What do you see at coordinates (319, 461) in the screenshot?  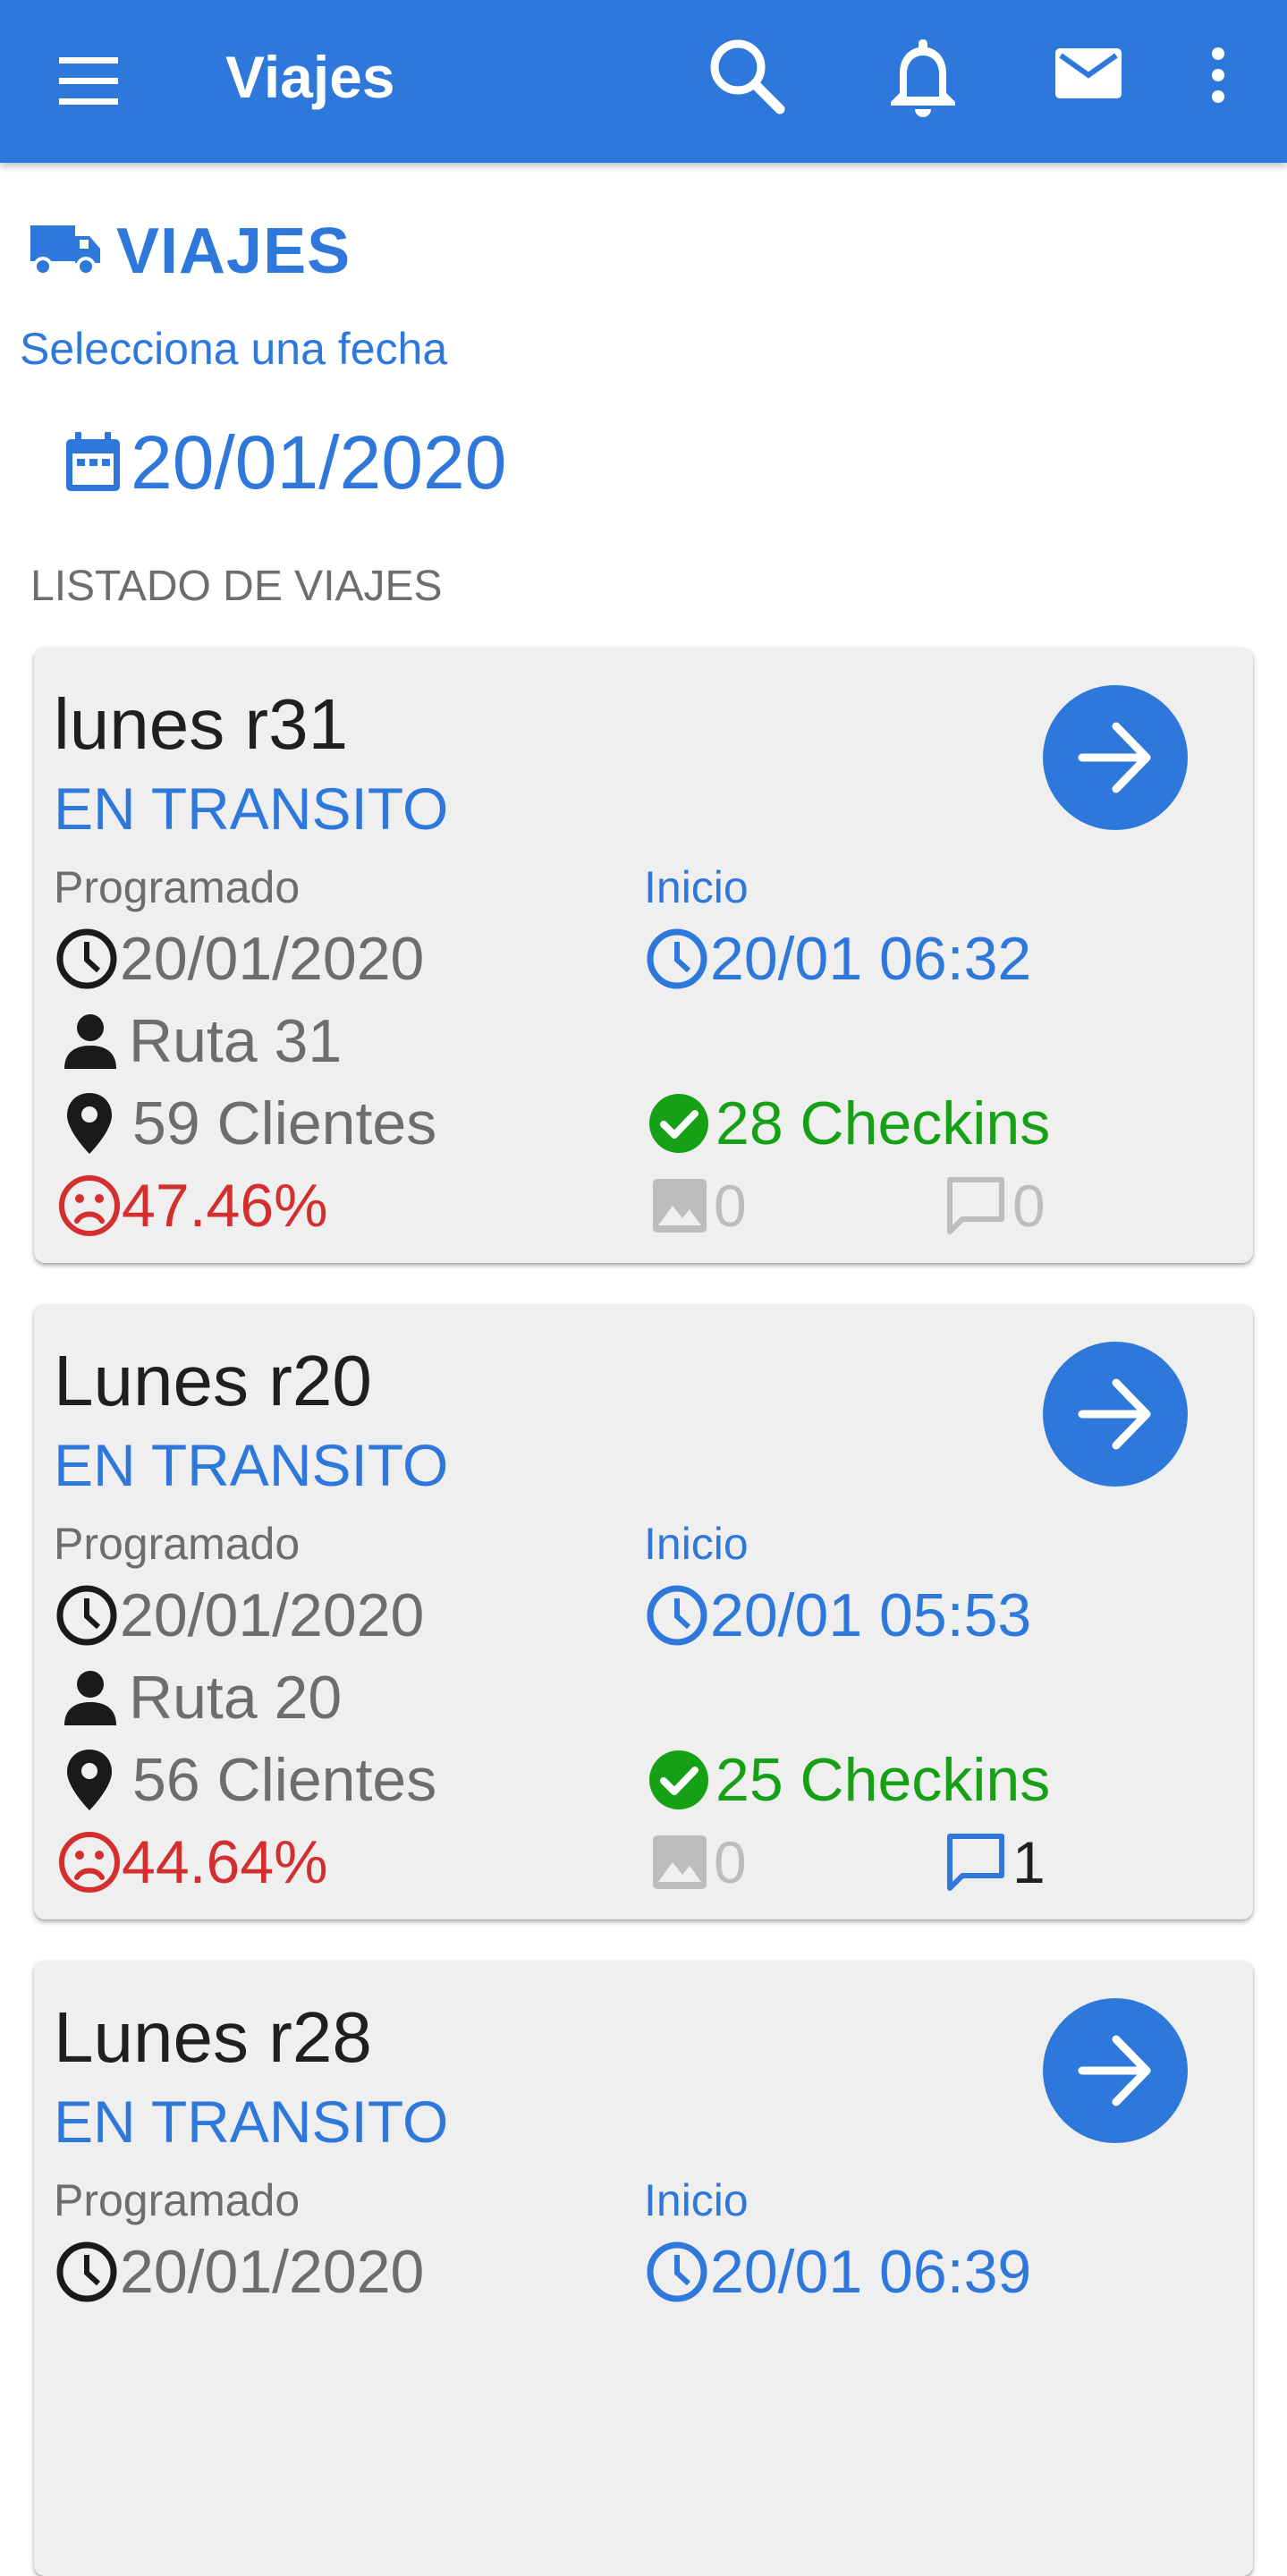 I see `selected-date: 20/01/2020` at bounding box center [319, 461].